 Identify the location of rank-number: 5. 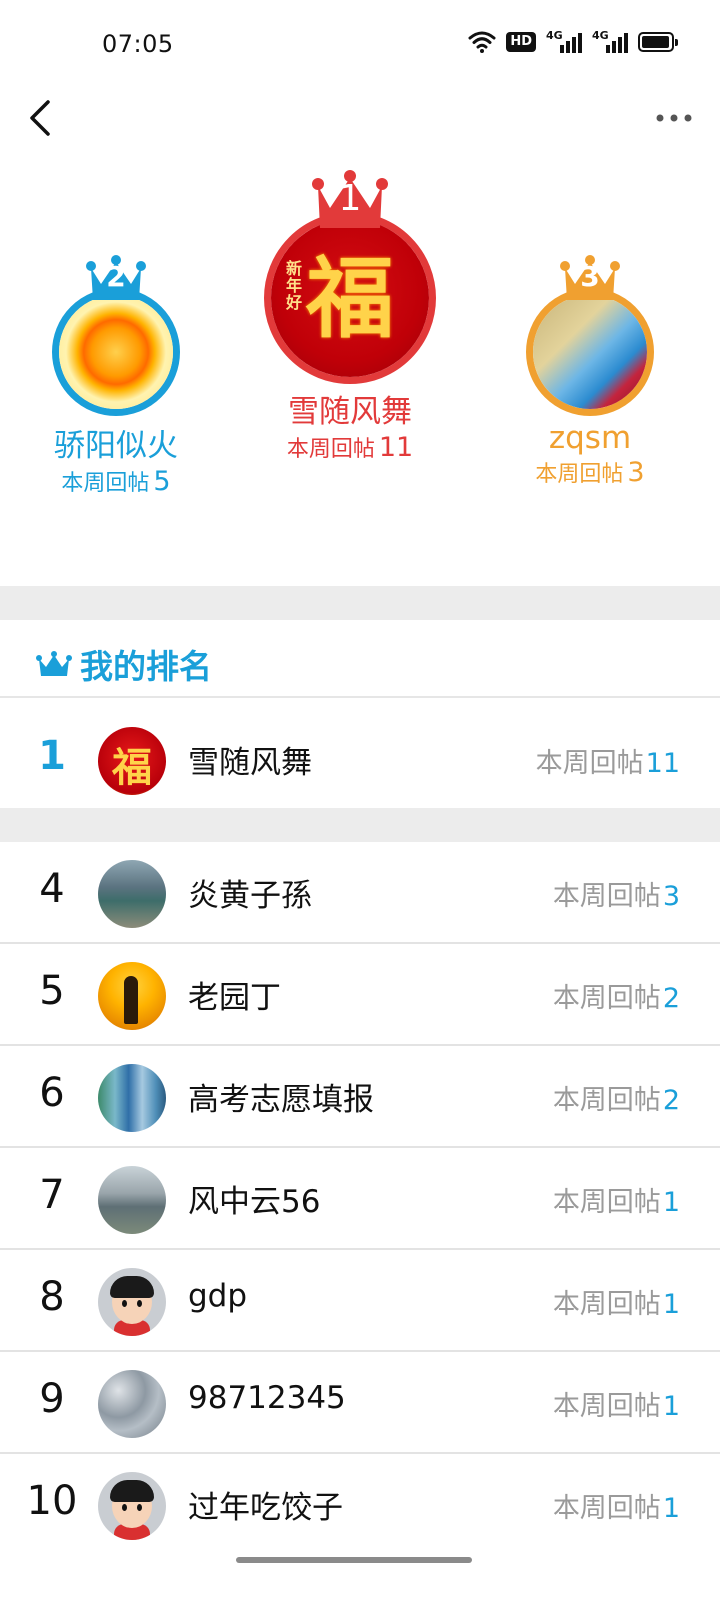
(52, 991).